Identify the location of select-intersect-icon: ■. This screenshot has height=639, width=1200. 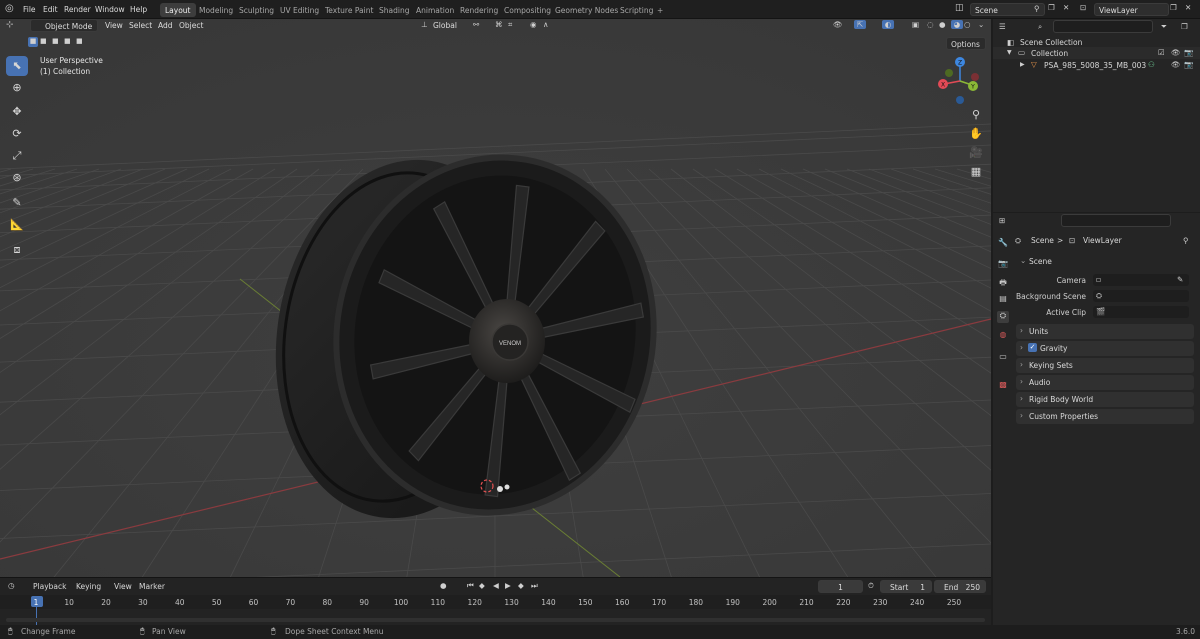
(79, 41).